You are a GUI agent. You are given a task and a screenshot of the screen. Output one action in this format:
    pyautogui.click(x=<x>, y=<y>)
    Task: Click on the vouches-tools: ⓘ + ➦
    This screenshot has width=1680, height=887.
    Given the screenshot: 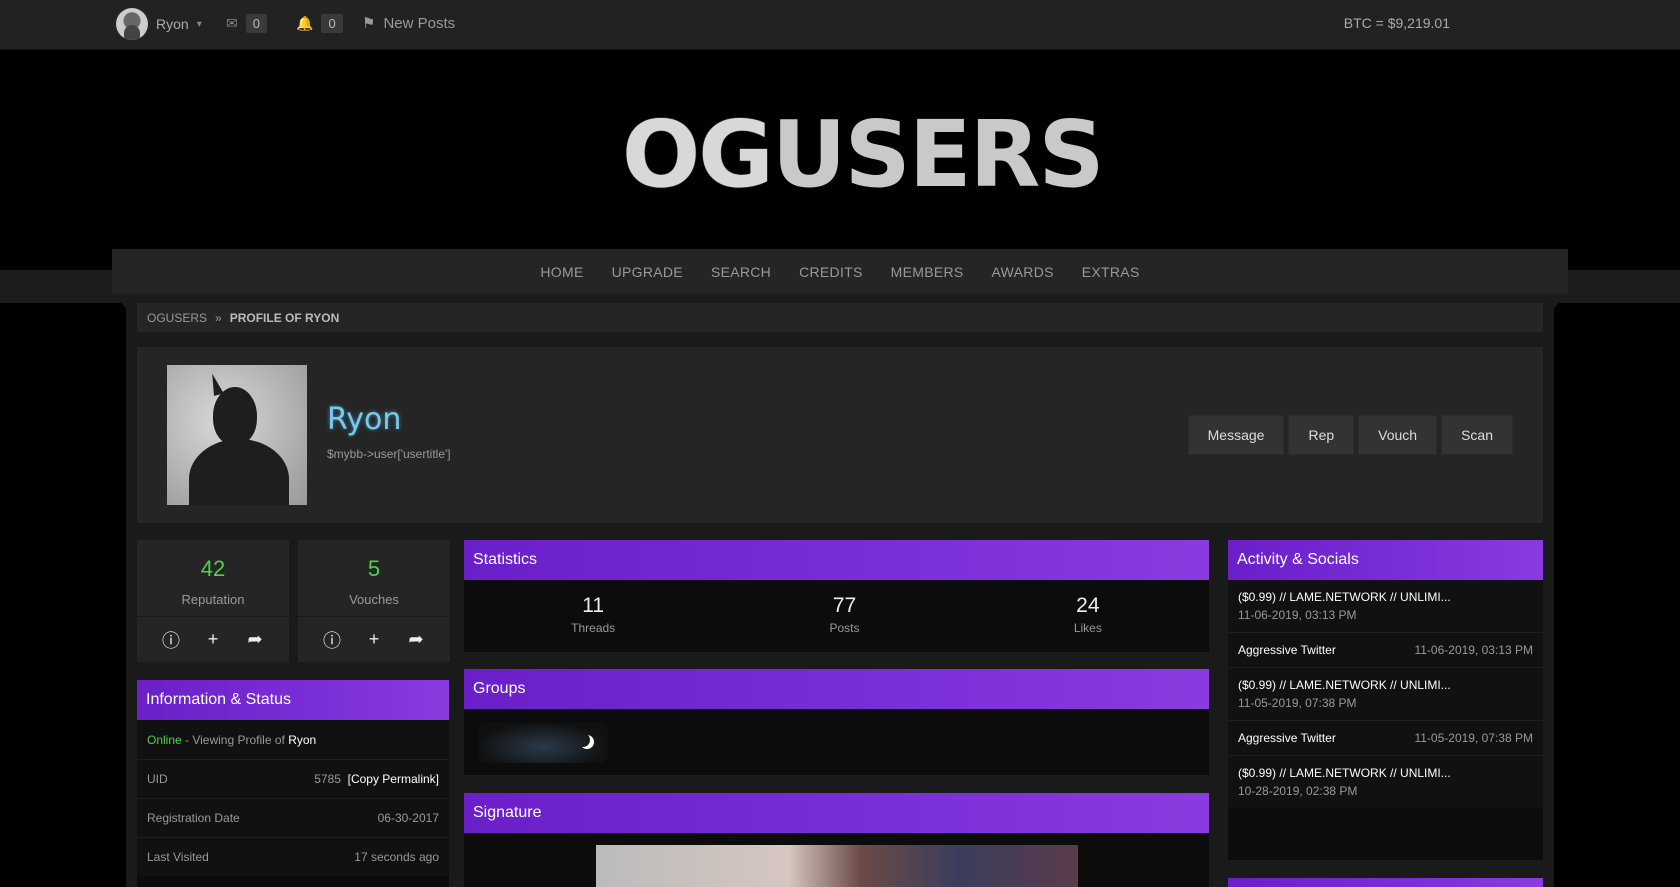 What is the action you would take?
    pyautogui.click(x=374, y=639)
    